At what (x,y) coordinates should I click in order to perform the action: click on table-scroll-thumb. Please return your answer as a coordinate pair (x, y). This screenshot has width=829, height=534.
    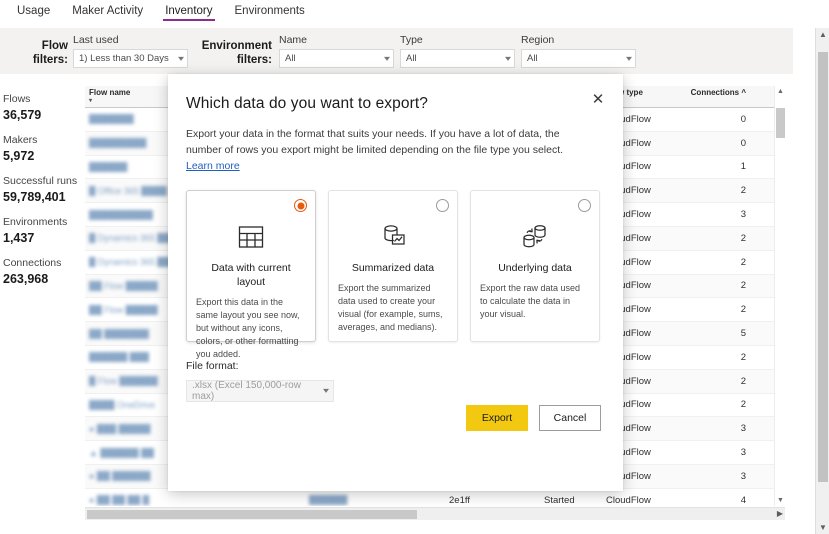
    Looking at the image, I should click on (780, 123).